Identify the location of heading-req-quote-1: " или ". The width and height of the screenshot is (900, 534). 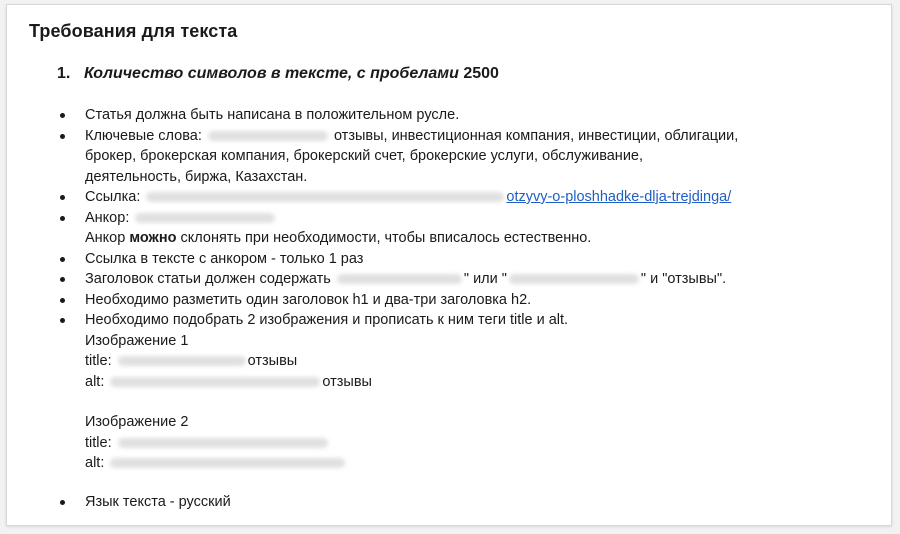
(485, 279).